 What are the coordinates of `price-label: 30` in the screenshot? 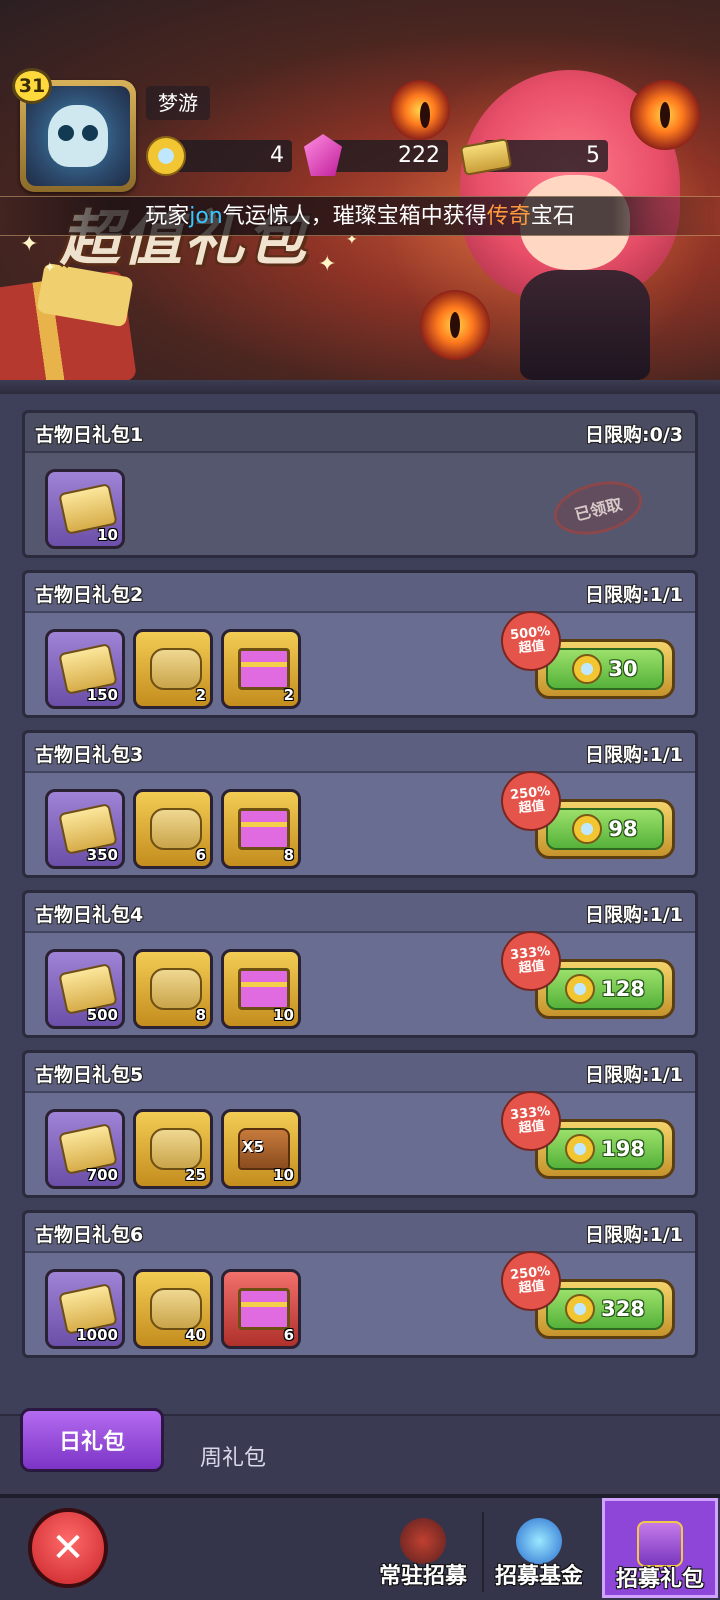 It's located at (623, 669).